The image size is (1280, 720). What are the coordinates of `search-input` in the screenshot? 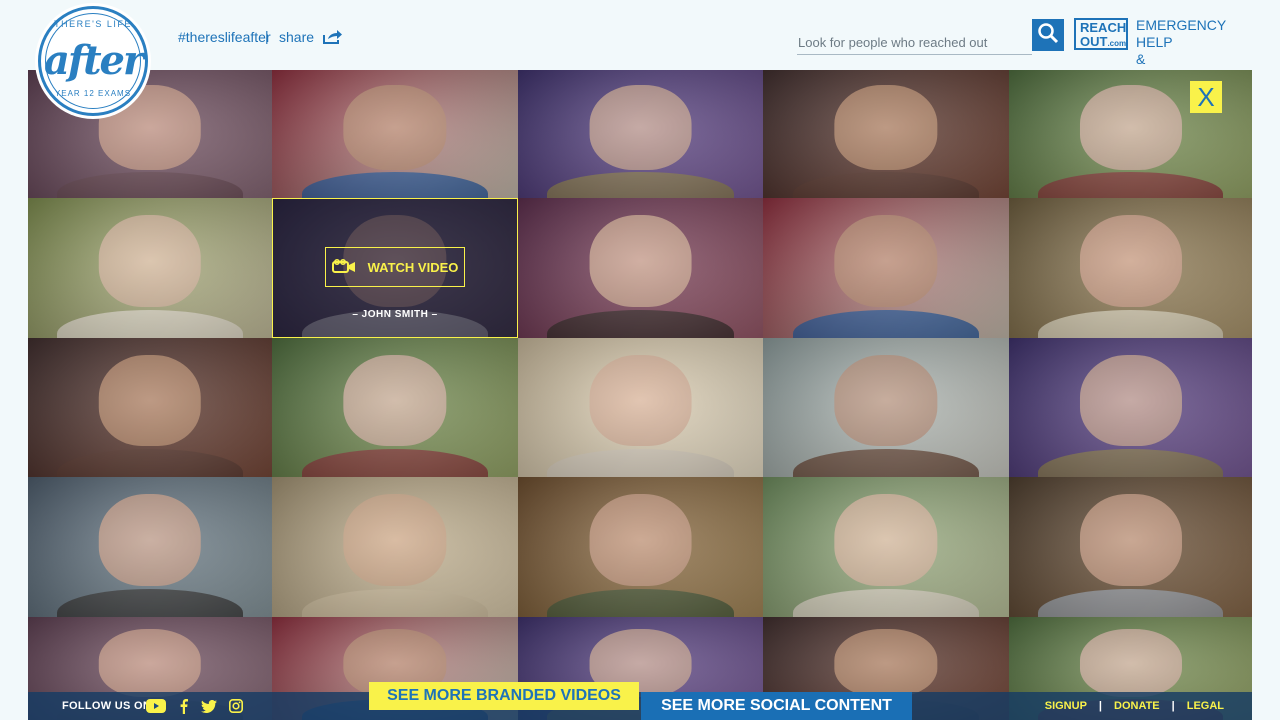 It's located at (914, 43).